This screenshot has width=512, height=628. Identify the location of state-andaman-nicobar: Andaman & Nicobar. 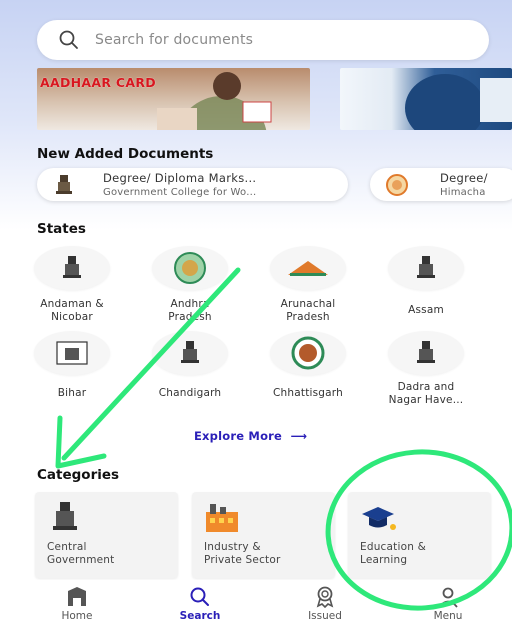
(72, 285).